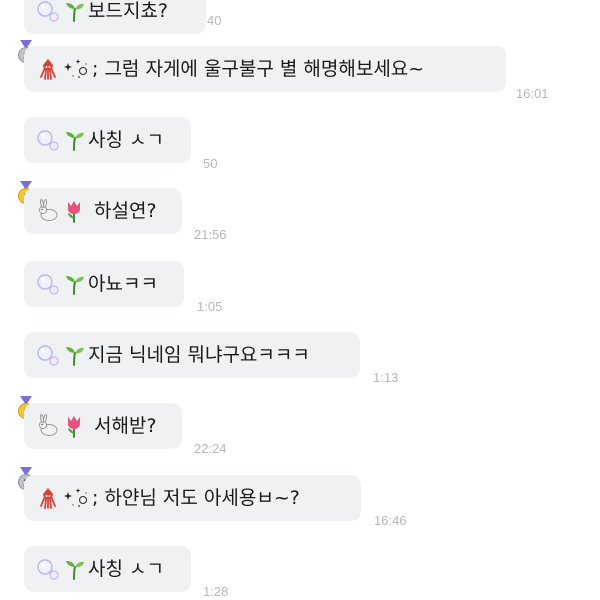 The image size is (600, 600). I want to click on message-timestamp: 16:01, so click(532, 93).